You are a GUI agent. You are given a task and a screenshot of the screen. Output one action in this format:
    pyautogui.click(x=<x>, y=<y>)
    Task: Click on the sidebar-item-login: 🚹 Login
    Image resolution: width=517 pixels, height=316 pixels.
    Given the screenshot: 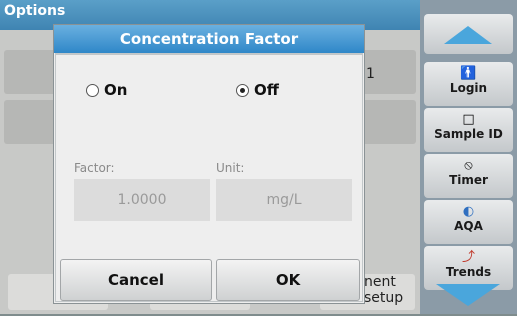 What is the action you would take?
    pyautogui.click(x=468, y=84)
    